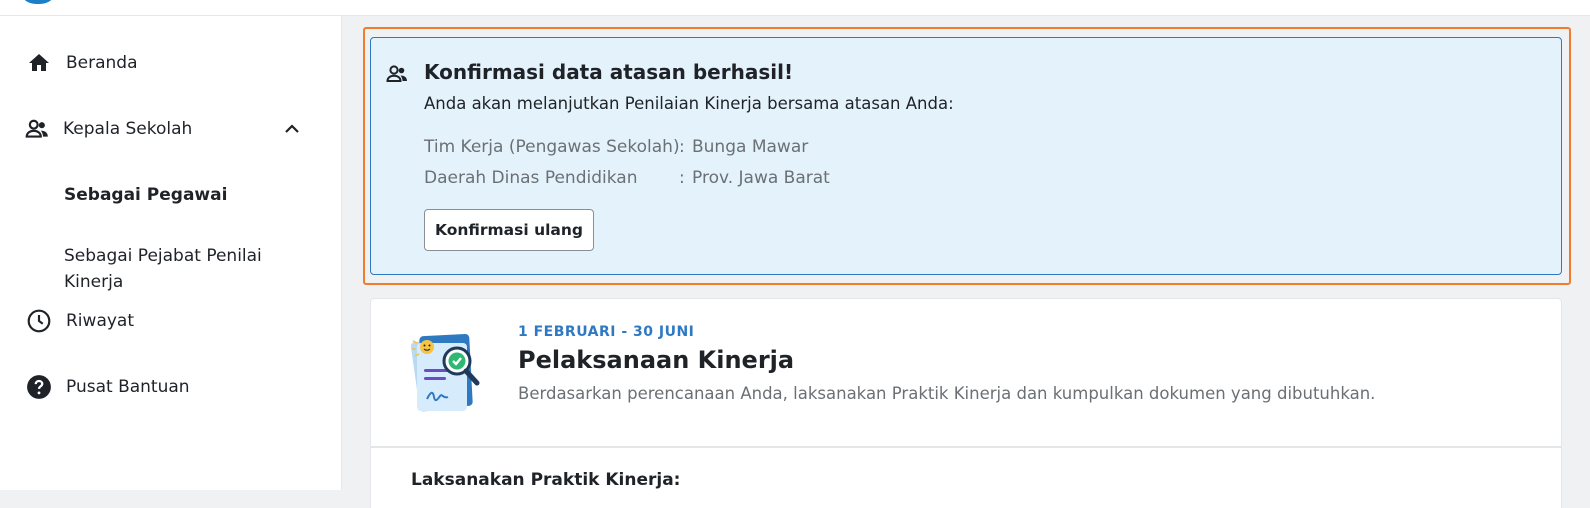 The width and height of the screenshot is (1590, 508). What do you see at coordinates (966, 478) in the screenshot?
I see `practice-section: Laksanakan Praktik Kinerja:` at bounding box center [966, 478].